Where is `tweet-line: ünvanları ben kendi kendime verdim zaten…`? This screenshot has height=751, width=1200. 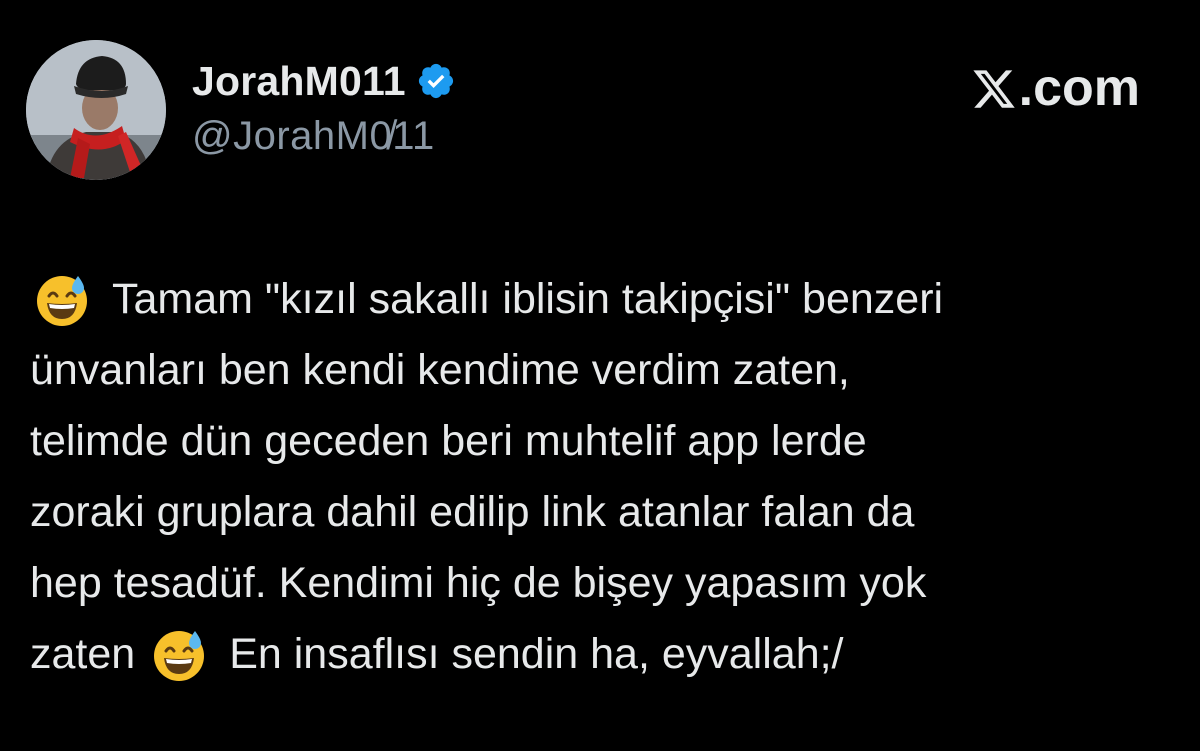
tweet-line: ünvanları ben kendi kendime verdim zaten… is located at coordinates (605, 370).